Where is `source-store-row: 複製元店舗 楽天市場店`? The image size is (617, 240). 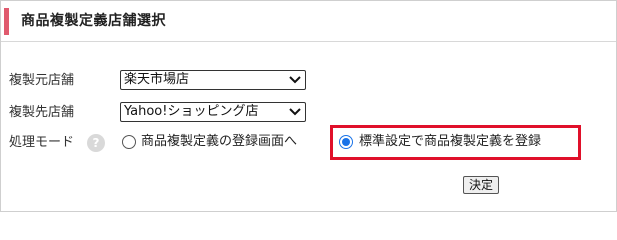 source-store-row: 複製元店舗 楽天市場店 is located at coordinates (161, 81).